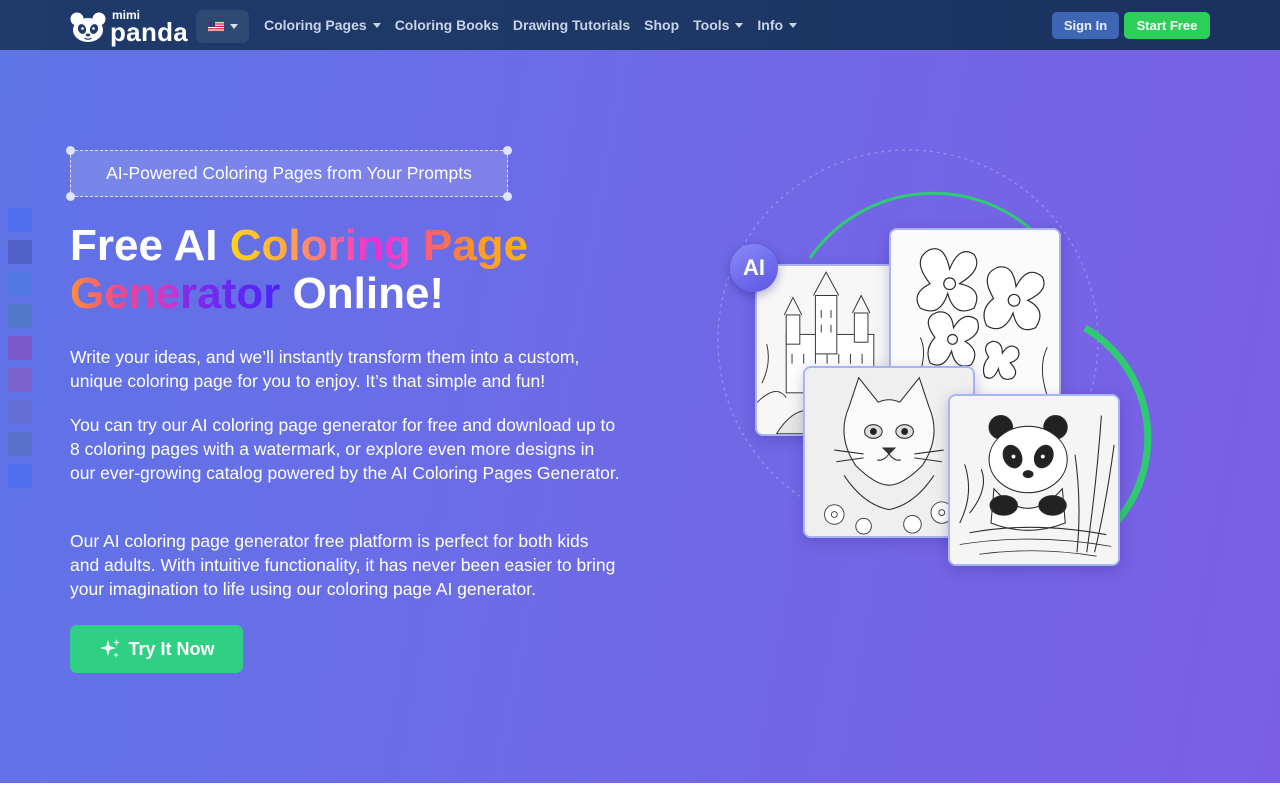  Describe the element at coordinates (320, 245) in the screenshot. I see `title-highlight-coloring: Coloring` at that location.